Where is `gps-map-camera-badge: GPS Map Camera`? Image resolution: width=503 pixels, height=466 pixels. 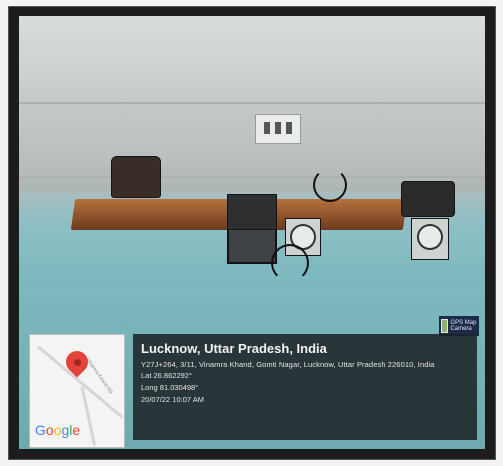
gps-map-camera-badge: GPS Map Camera is located at coordinates (459, 326).